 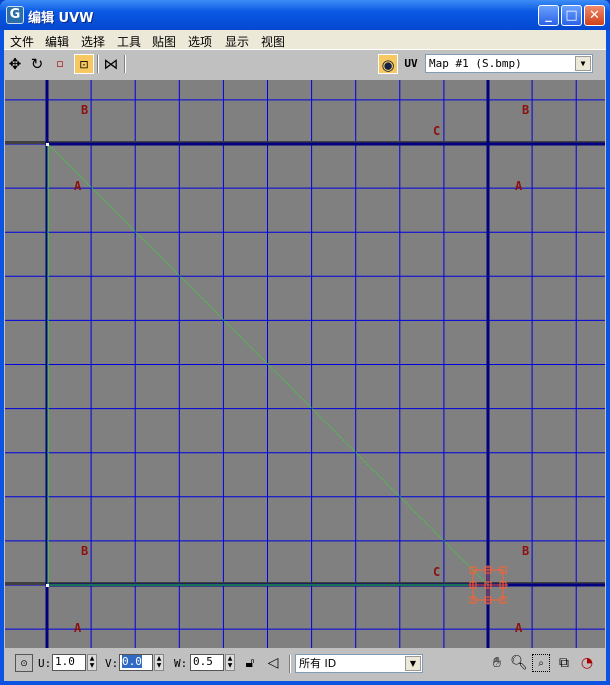 I want to click on map-select: Map #1 (S.bmp) ▼, so click(x=509, y=63).